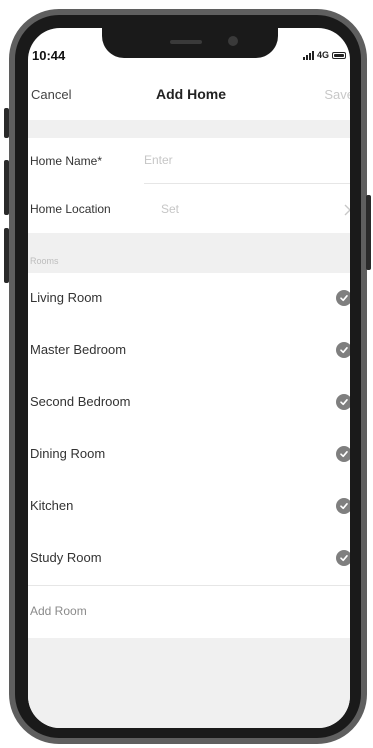 The width and height of the screenshot is (373, 748). What do you see at coordinates (66, 297) in the screenshot?
I see `room-label: Living Room` at bounding box center [66, 297].